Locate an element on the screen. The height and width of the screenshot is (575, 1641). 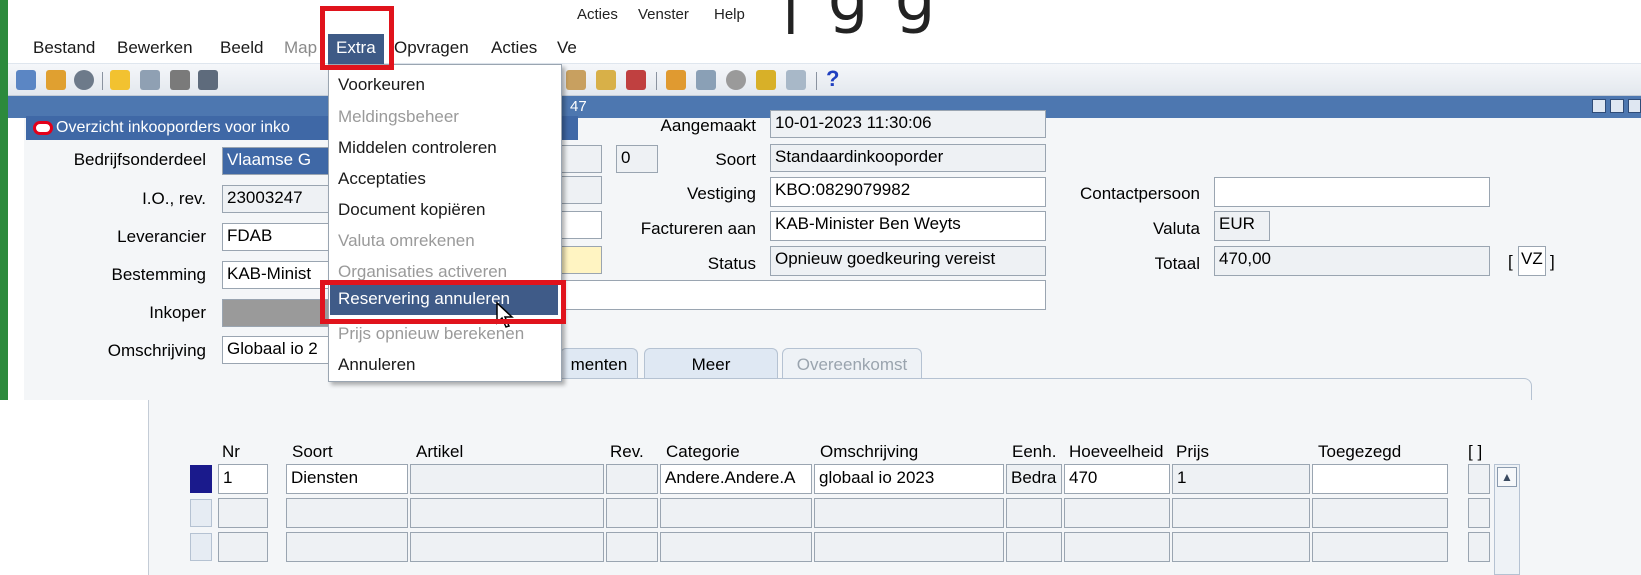
cell-eenheid: Bedra is located at coordinates (1034, 479).